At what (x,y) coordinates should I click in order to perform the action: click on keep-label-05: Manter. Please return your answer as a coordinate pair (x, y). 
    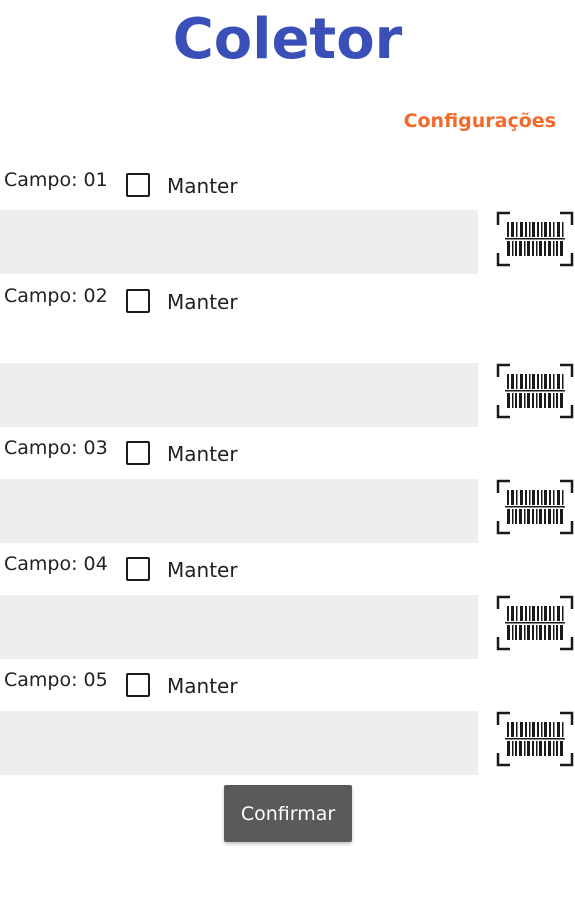
    Looking at the image, I should click on (202, 686).